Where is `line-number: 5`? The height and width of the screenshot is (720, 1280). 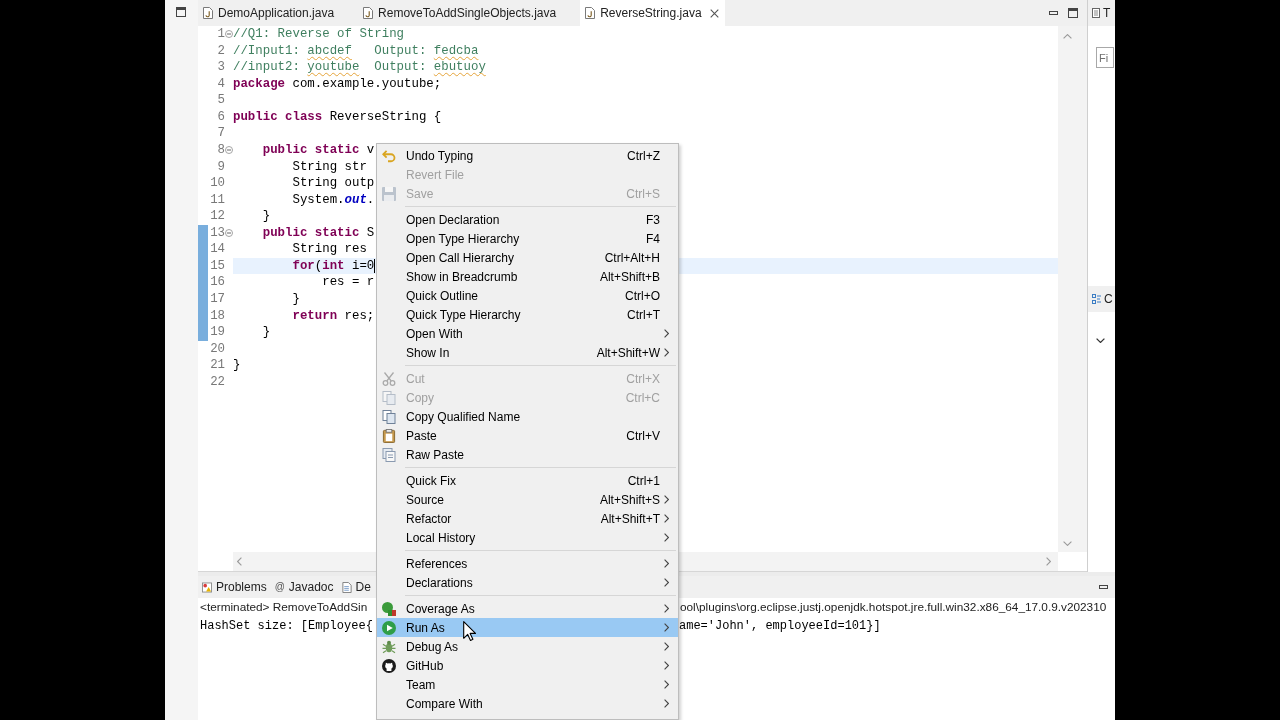 line-number: 5 is located at coordinates (221, 100).